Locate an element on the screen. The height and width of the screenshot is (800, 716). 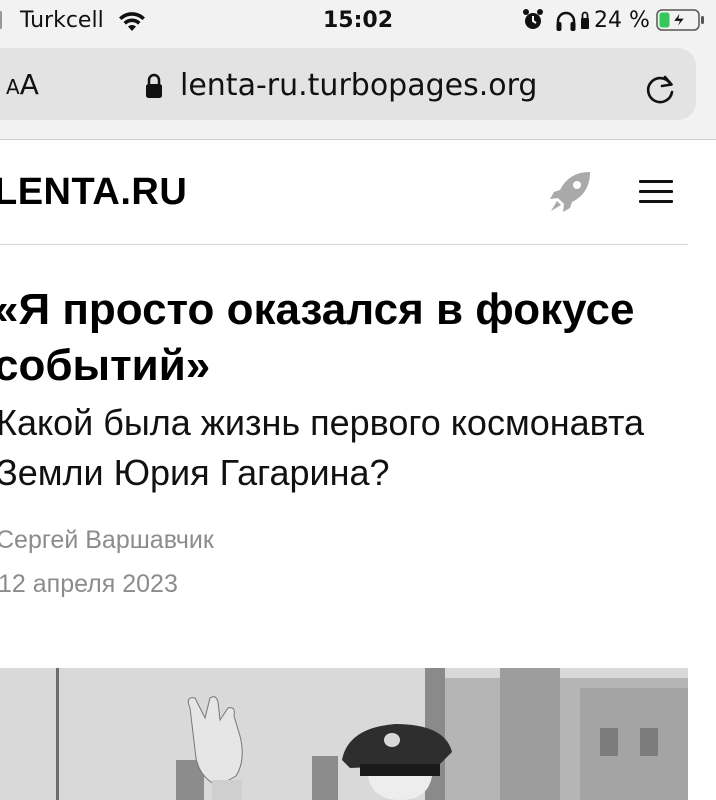
rocket-icon is located at coordinates (570, 192).